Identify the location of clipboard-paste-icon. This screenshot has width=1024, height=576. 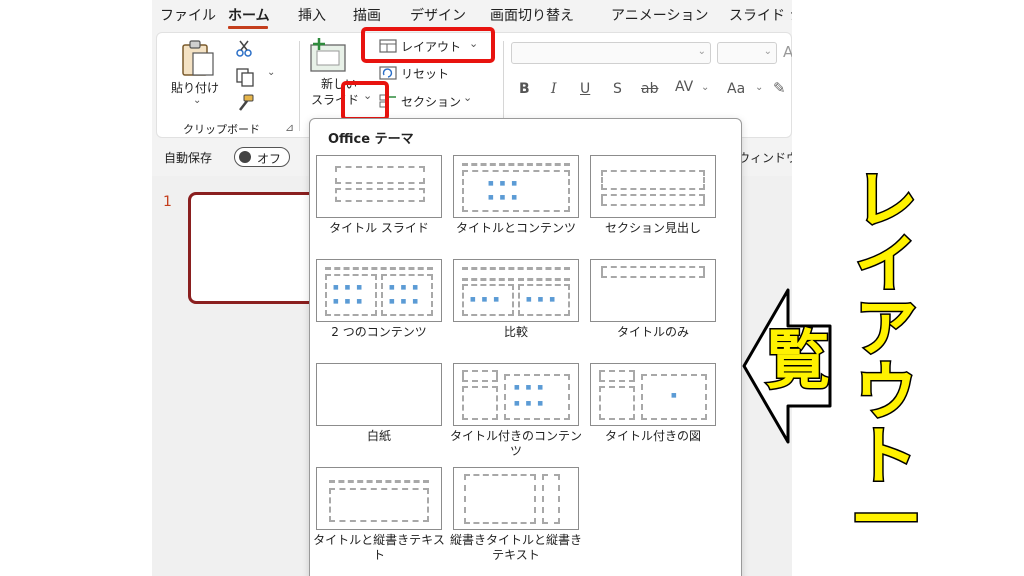
(197, 58).